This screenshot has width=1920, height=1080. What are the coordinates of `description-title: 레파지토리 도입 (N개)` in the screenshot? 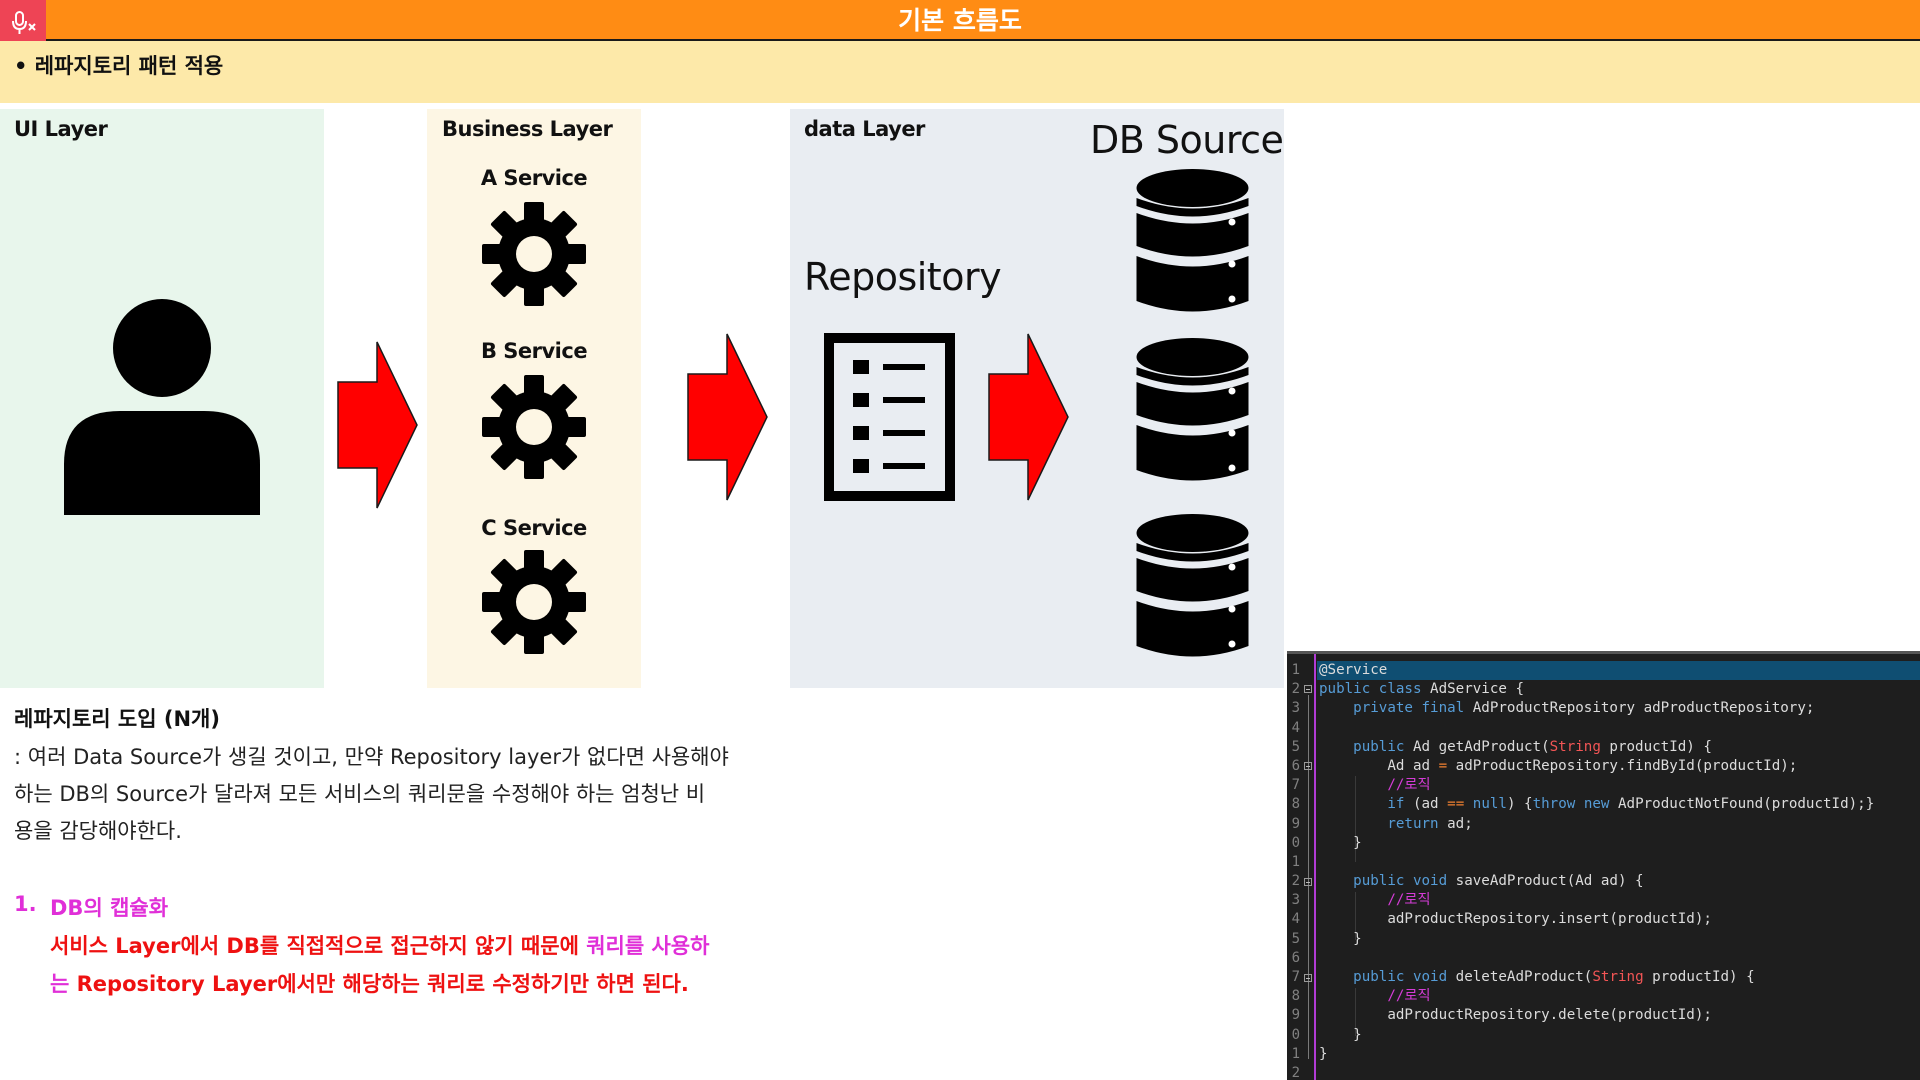 It's located at (117, 719).